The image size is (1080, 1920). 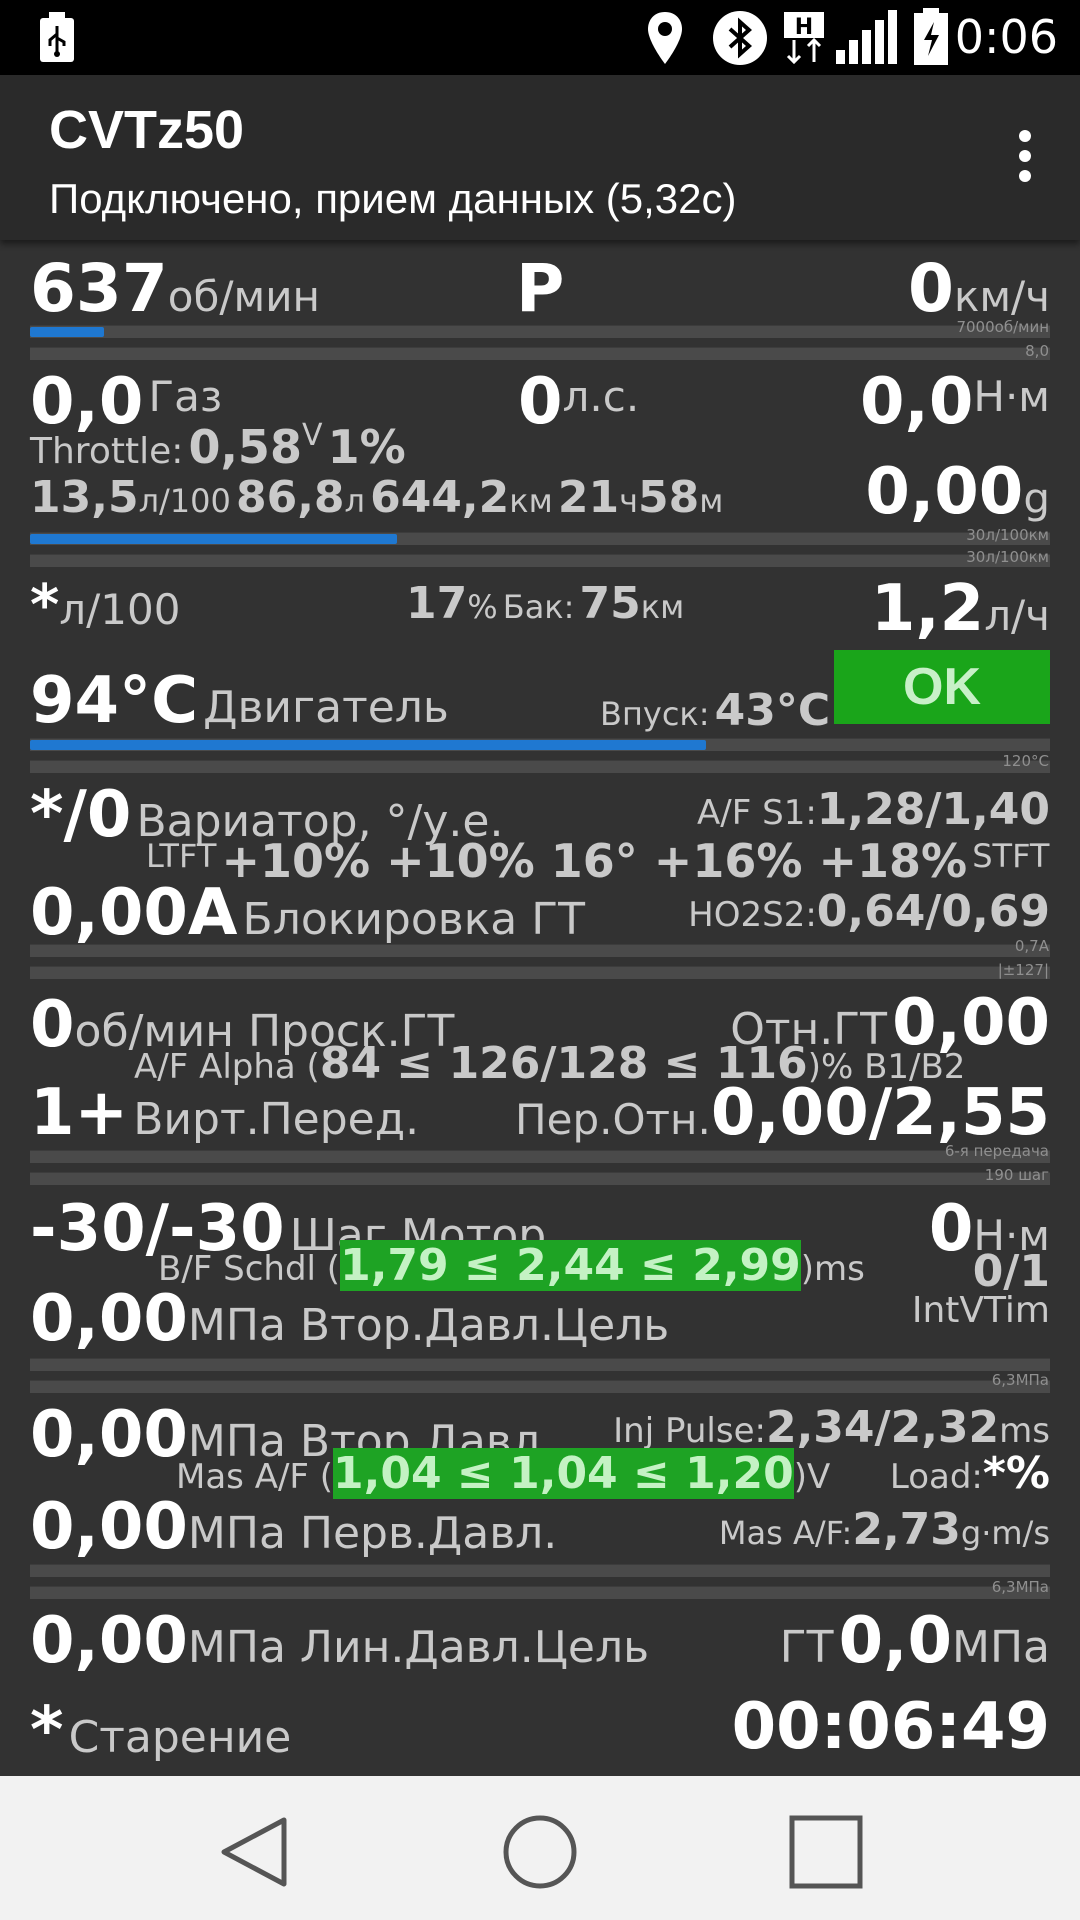 What do you see at coordinates (79, 1113) in the screenshot?
I see `virtual-gear-value: 1+` at bounding box center [79, 1113].